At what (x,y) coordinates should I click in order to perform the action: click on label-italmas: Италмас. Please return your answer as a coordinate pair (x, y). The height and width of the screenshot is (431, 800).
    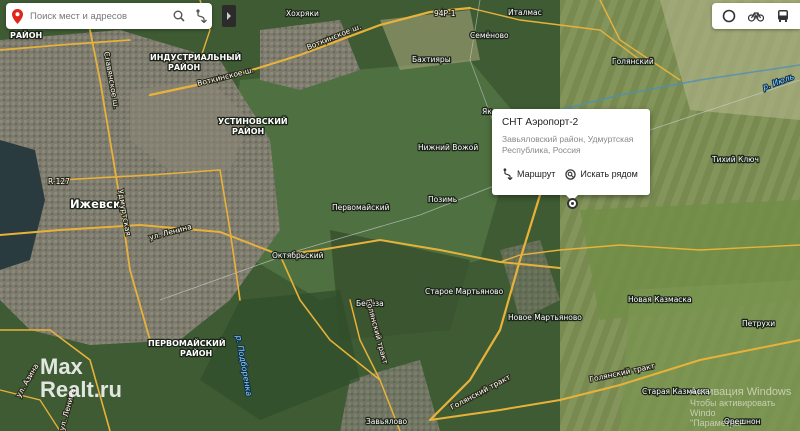
    Looking at the image, I should click on (525, 12).